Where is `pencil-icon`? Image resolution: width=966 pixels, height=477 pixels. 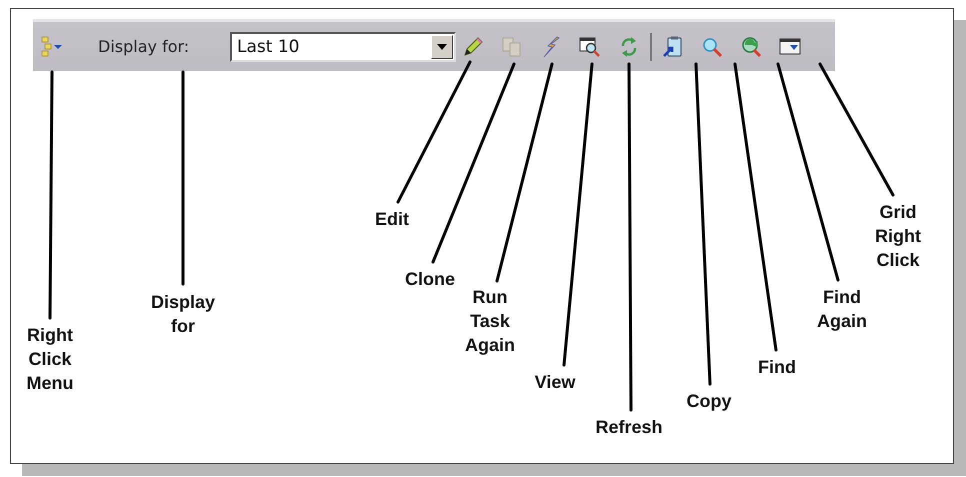
pencil-icon is located at coordinates (473, 46).